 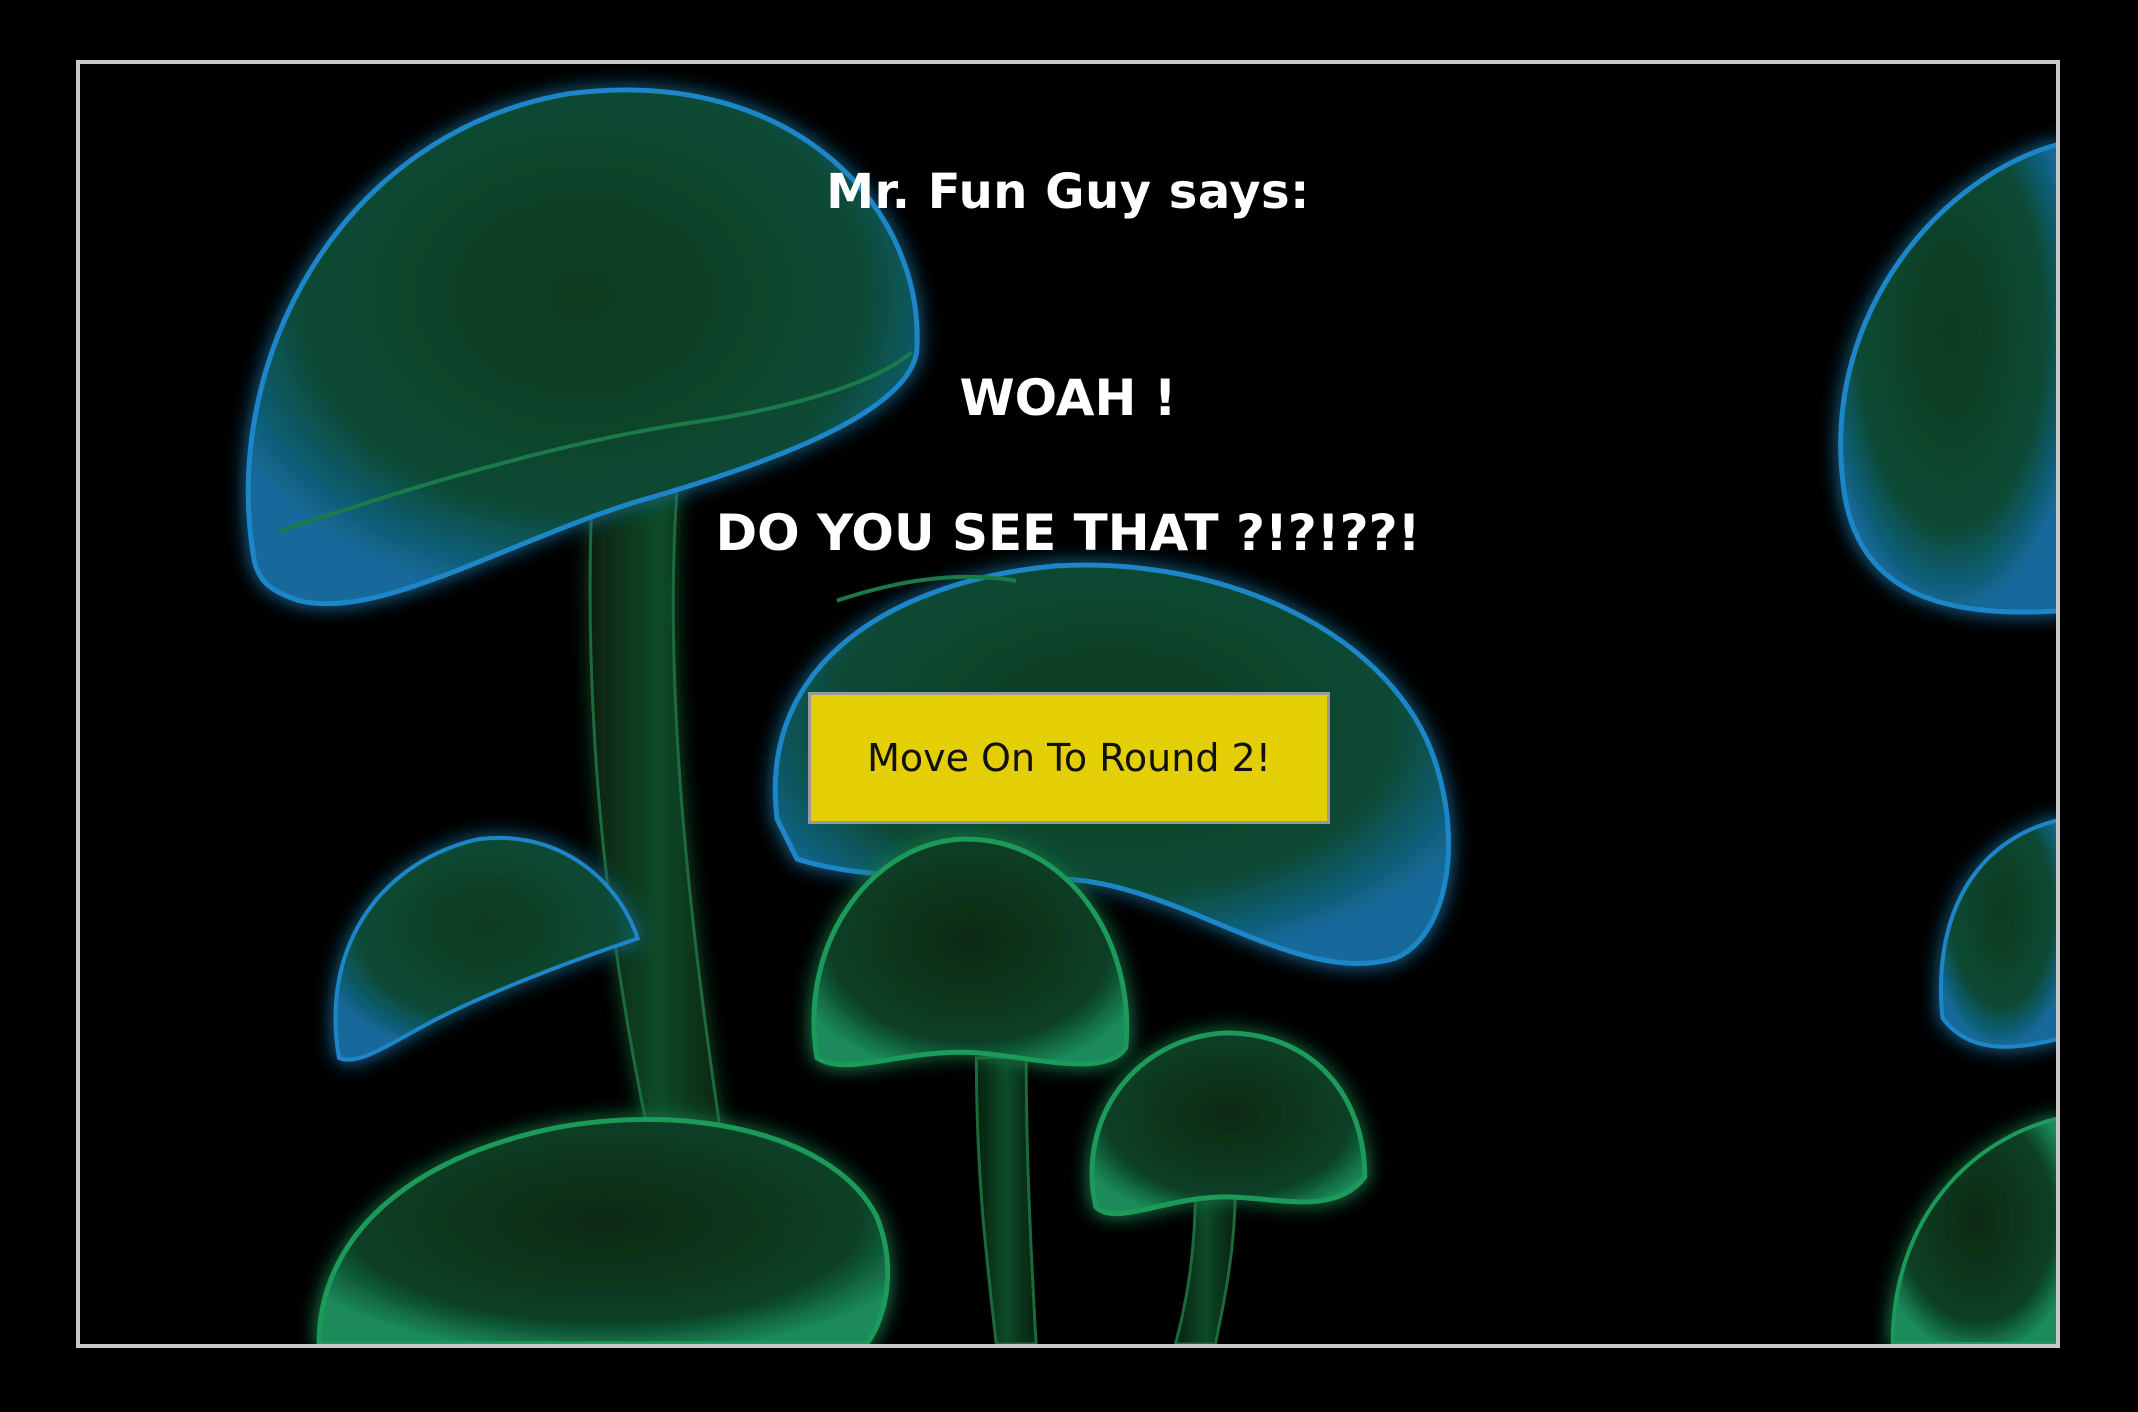 What do you see at coordinates (1069, 758) in the screenshot?
I see `next-round-button: Move On To Round 2!` at bounding box center [1069, 758].